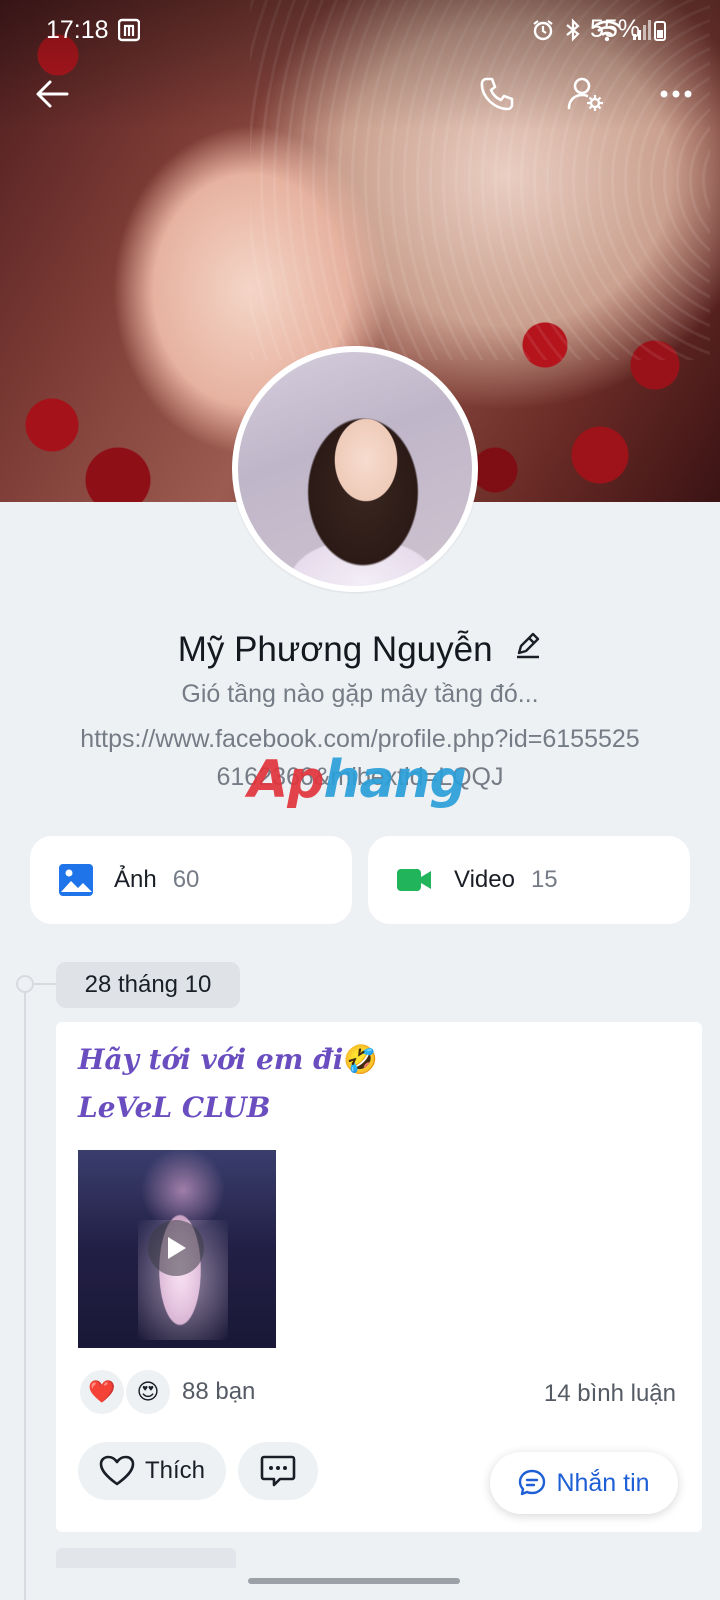 The height and width of the screenshot is (1600, 720). Describe the element at coordinates (354, 1581) in the screenshot. I see `home-indicator` at that location.